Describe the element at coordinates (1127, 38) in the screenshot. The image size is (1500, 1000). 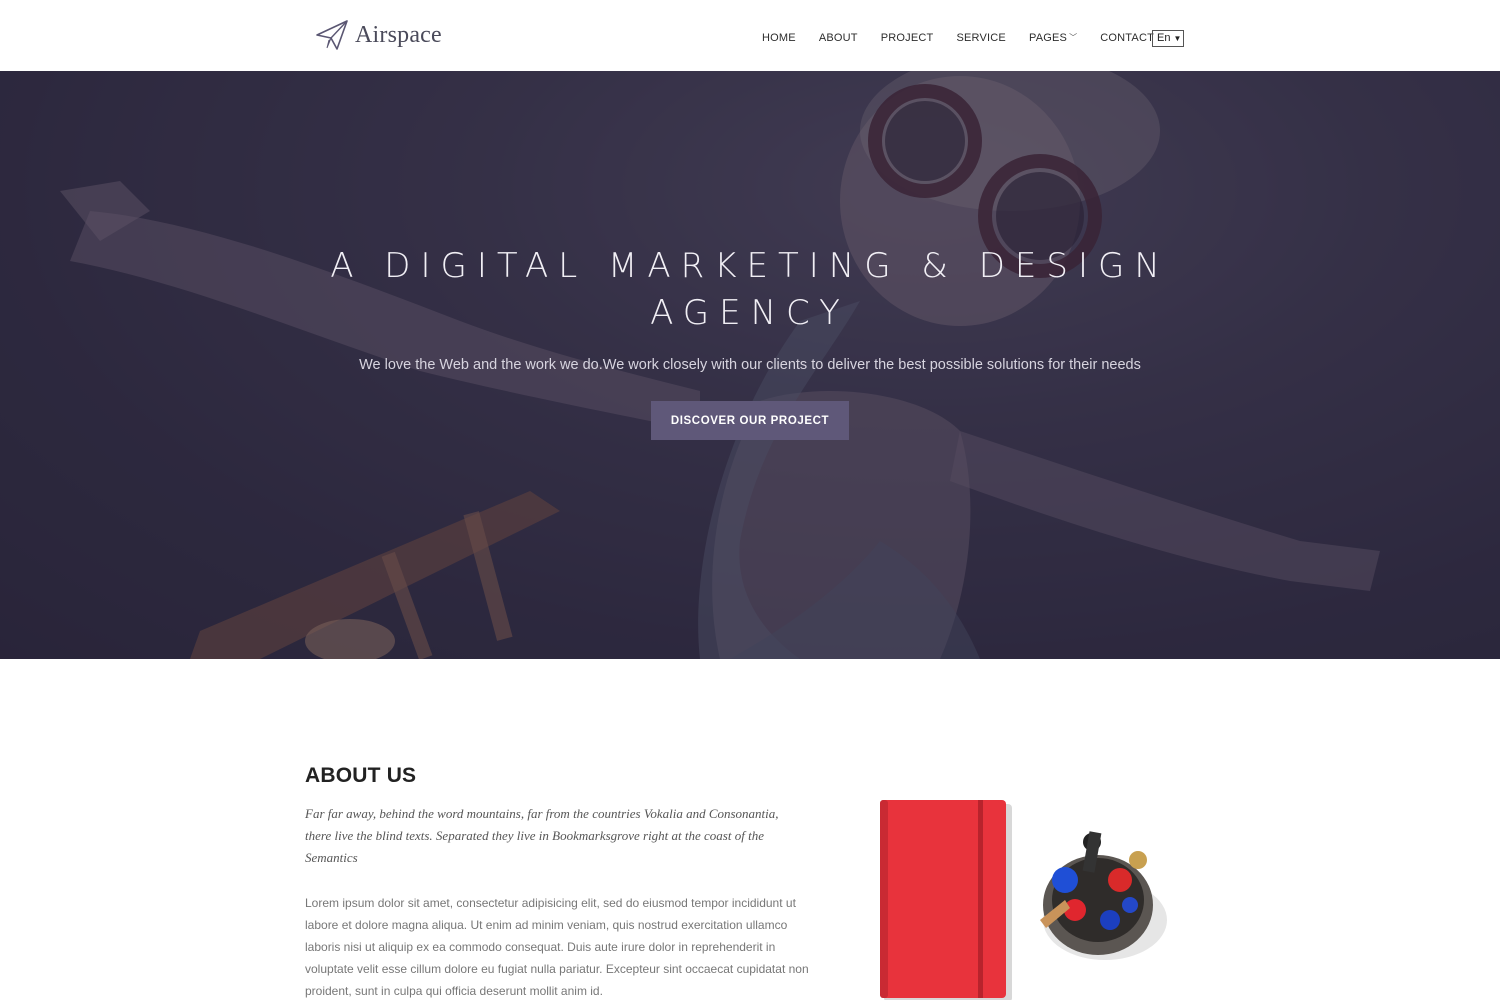
I see `nav-contact: CONTACT` at that location.